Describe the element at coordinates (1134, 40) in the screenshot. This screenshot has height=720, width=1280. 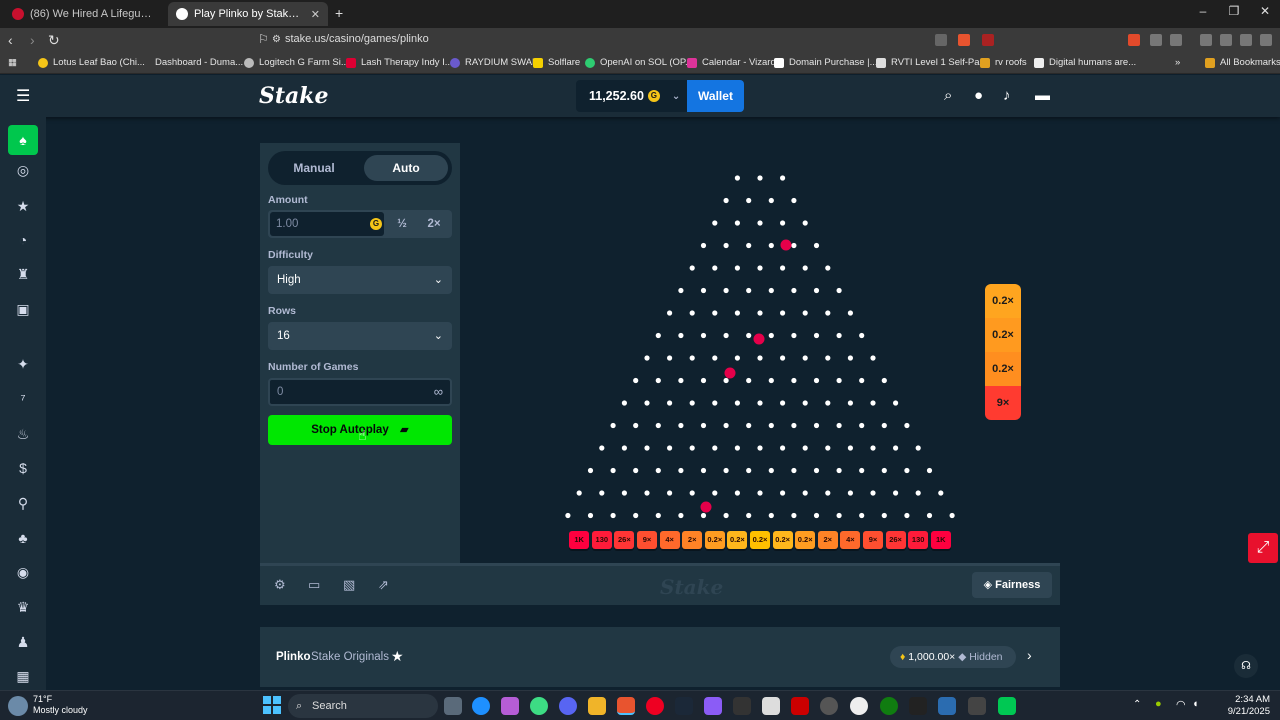
I see `extension-icon` at that location.